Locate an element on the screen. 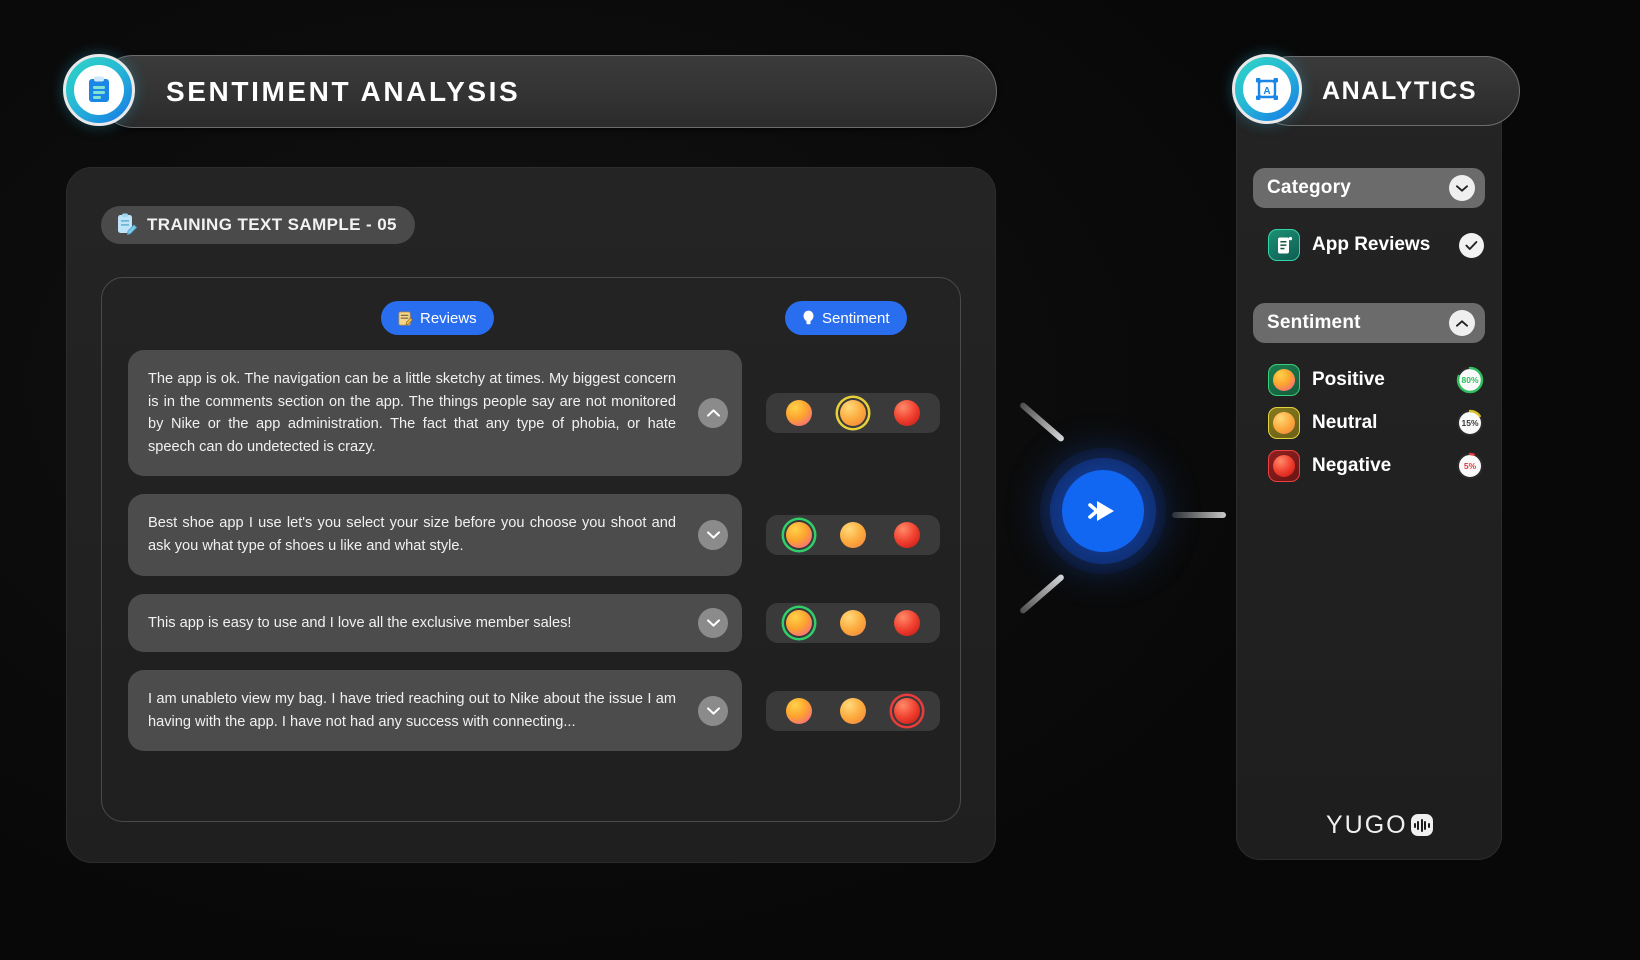  flow-connector is located at coordinates (1130, 520).